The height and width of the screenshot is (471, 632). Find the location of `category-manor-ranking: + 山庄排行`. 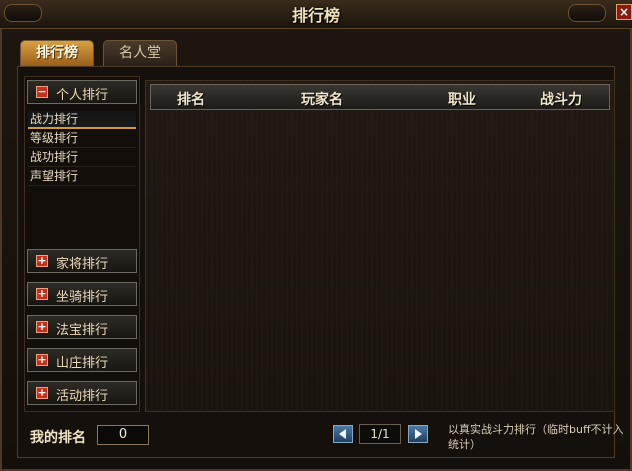

category-manor-ranking: + 山庄排行 is located at coordinates (82, 360).